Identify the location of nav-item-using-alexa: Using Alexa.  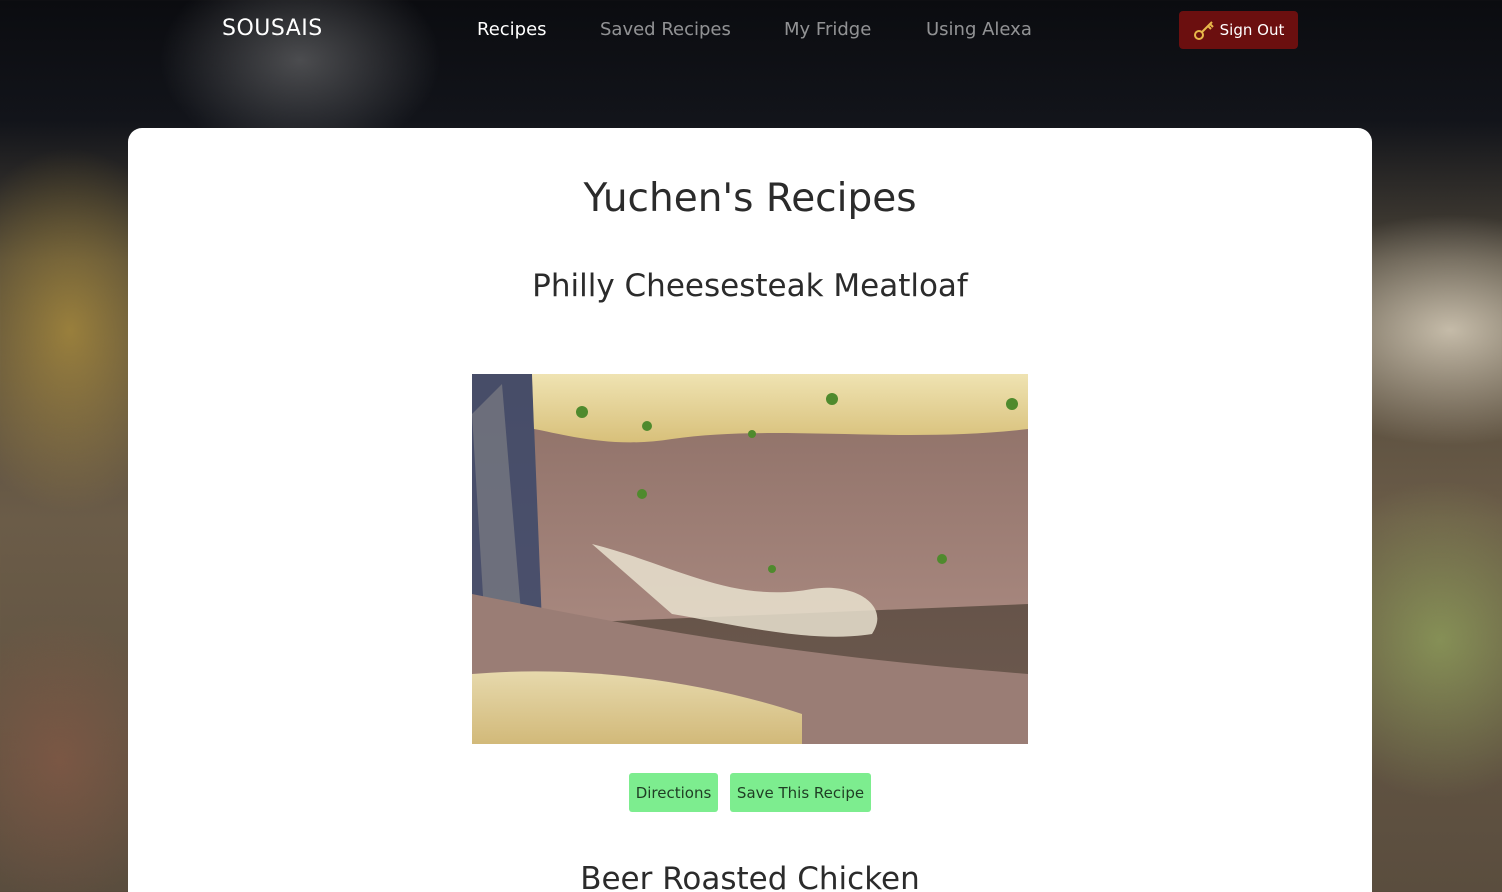
(979, 29).